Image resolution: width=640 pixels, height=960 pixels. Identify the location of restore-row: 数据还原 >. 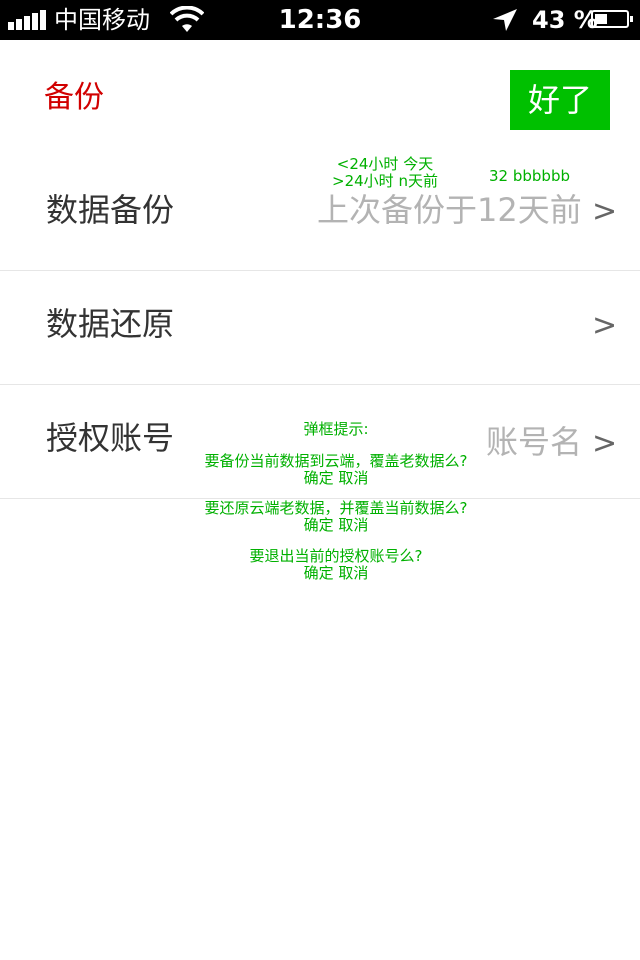
(320, 327).